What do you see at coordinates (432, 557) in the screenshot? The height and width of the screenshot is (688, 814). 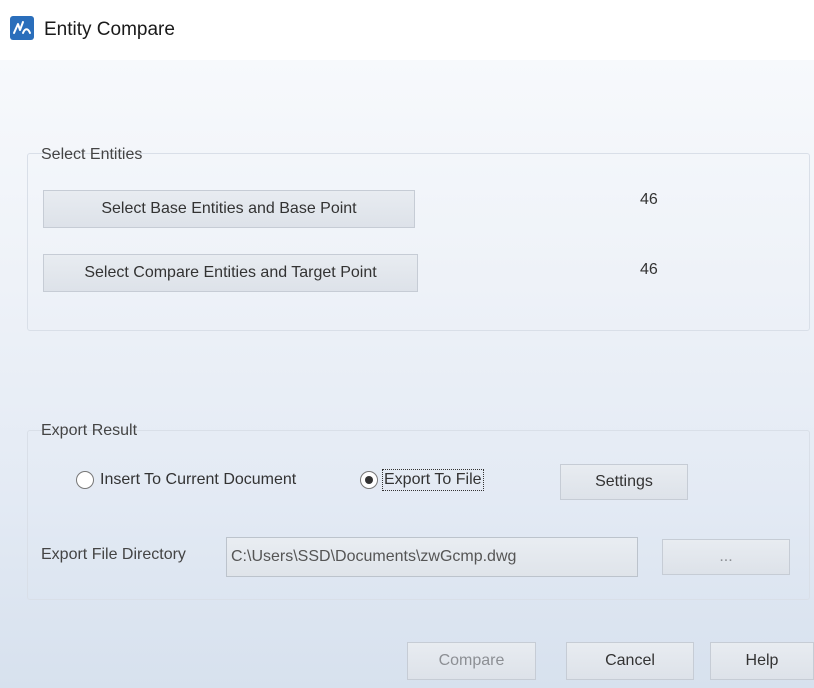 I see `export-directory-field` at bounding box center [432, 557].